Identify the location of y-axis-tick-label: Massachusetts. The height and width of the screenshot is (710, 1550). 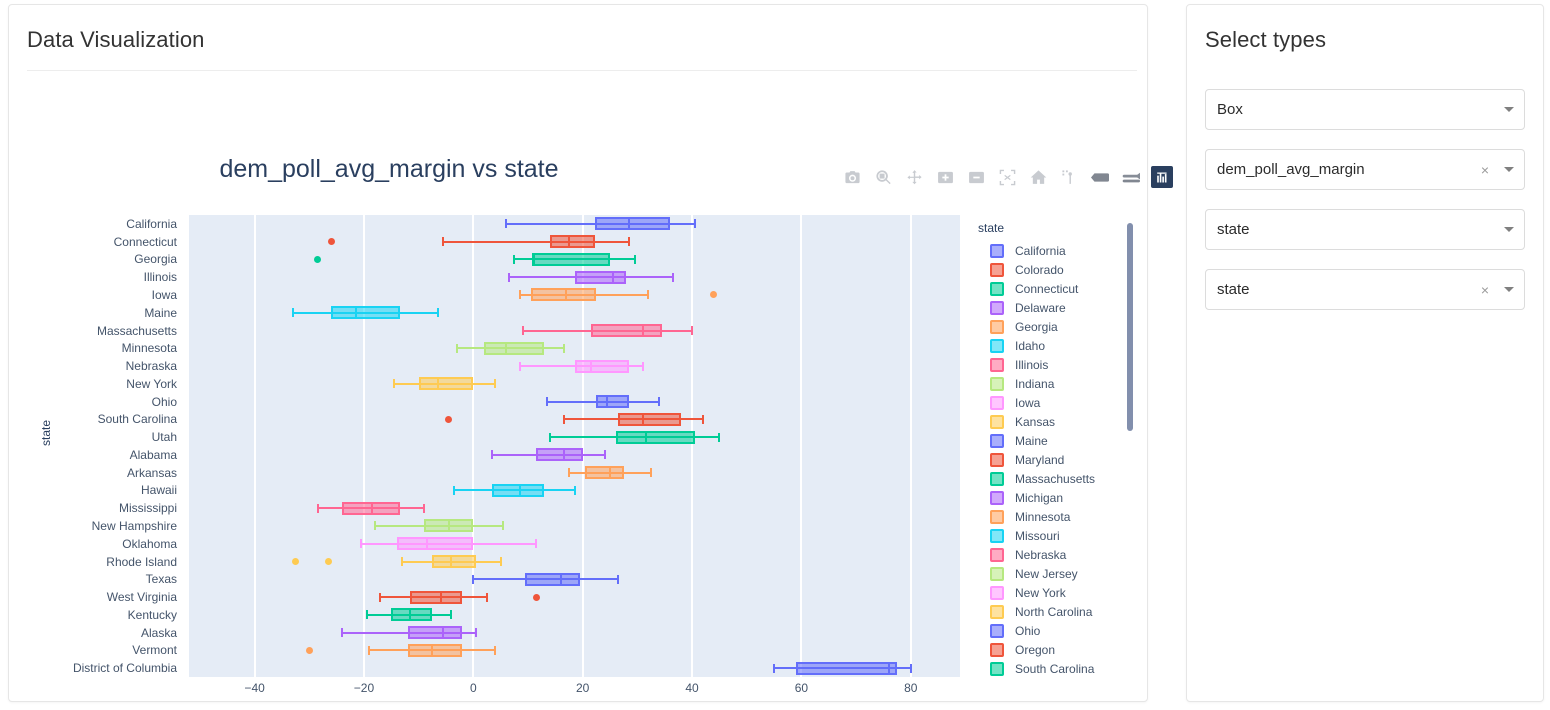
(136, 330).